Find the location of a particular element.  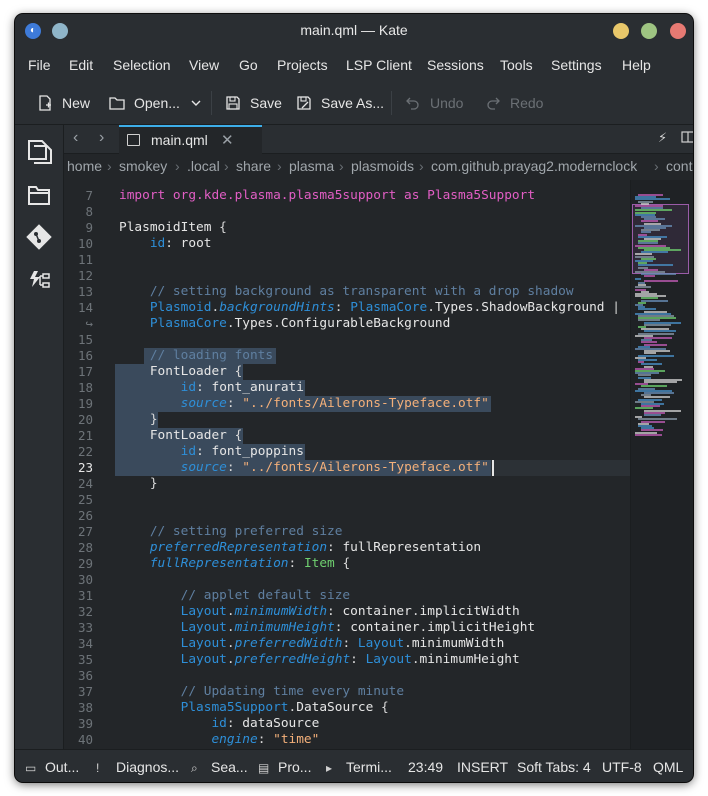

line-number: 24 is located at coordinates (85, 483).